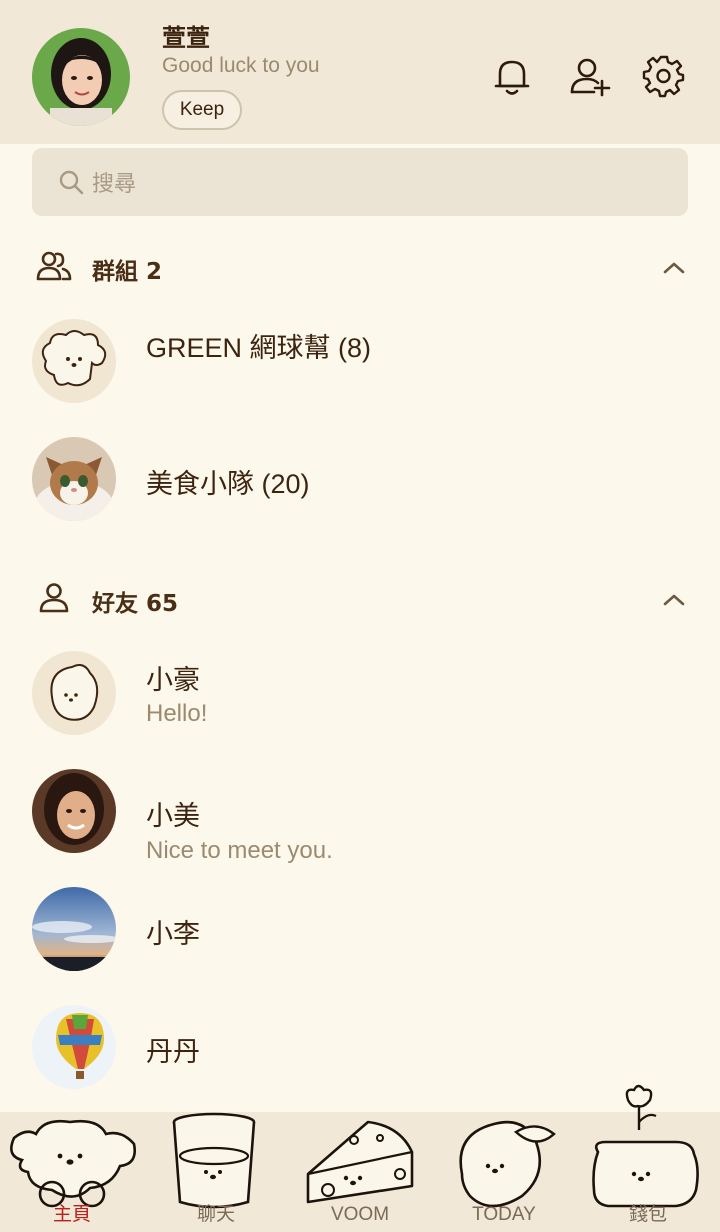 The width and height of the screenshot is (720, 1232). I want to click on tab-label: 聊天, so click(215, 1214).